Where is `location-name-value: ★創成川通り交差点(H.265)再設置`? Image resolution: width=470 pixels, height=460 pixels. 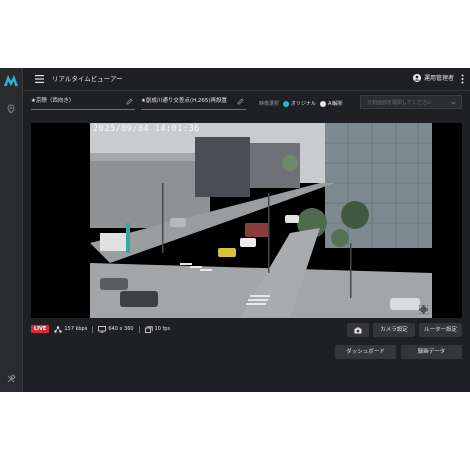 location-name-value: ★創成川通り交差点(H.265)再設置 is located at coordinates (184, 101).